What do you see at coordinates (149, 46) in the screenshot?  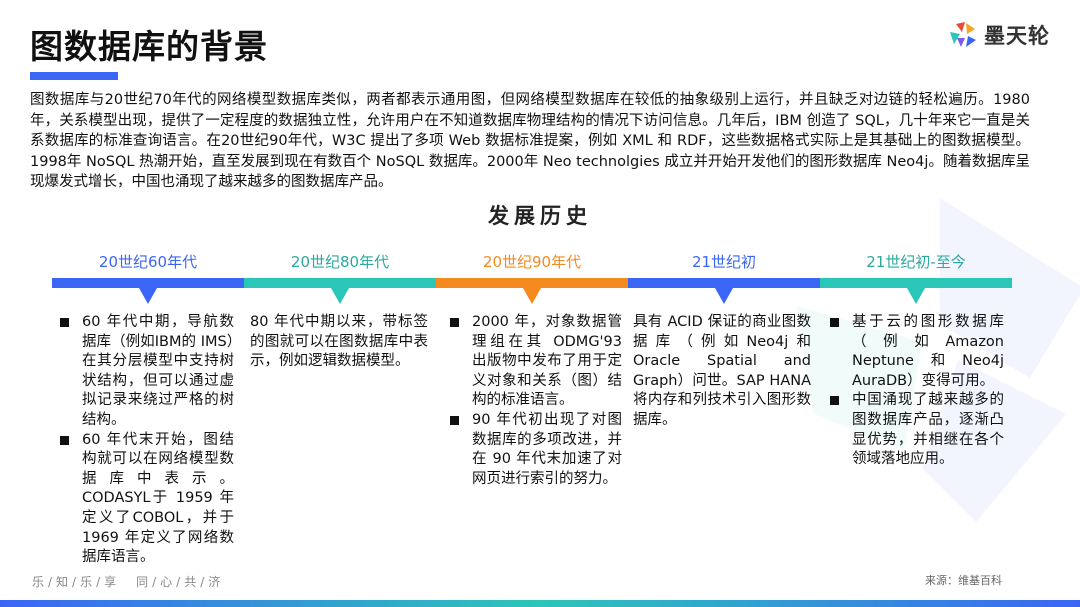 I see `page-title: 图数据库的背景` at bounding box center [149, 46].